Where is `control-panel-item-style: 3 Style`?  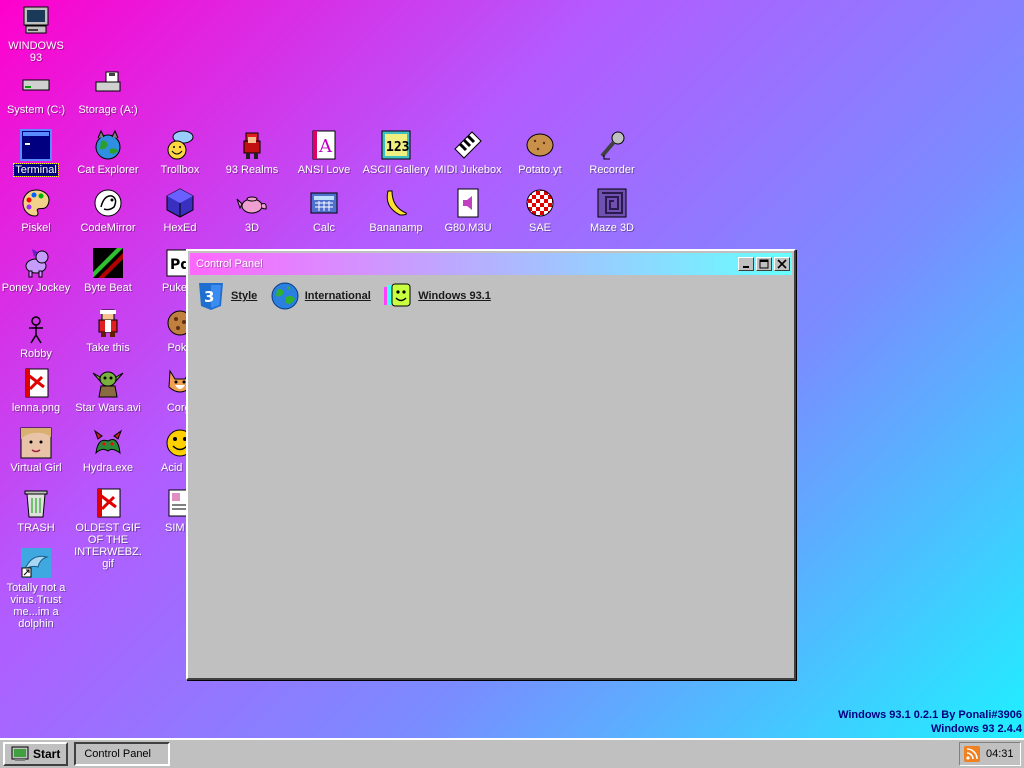
control-panel-item-style: 3 Style is located at coordinates (226, 296).